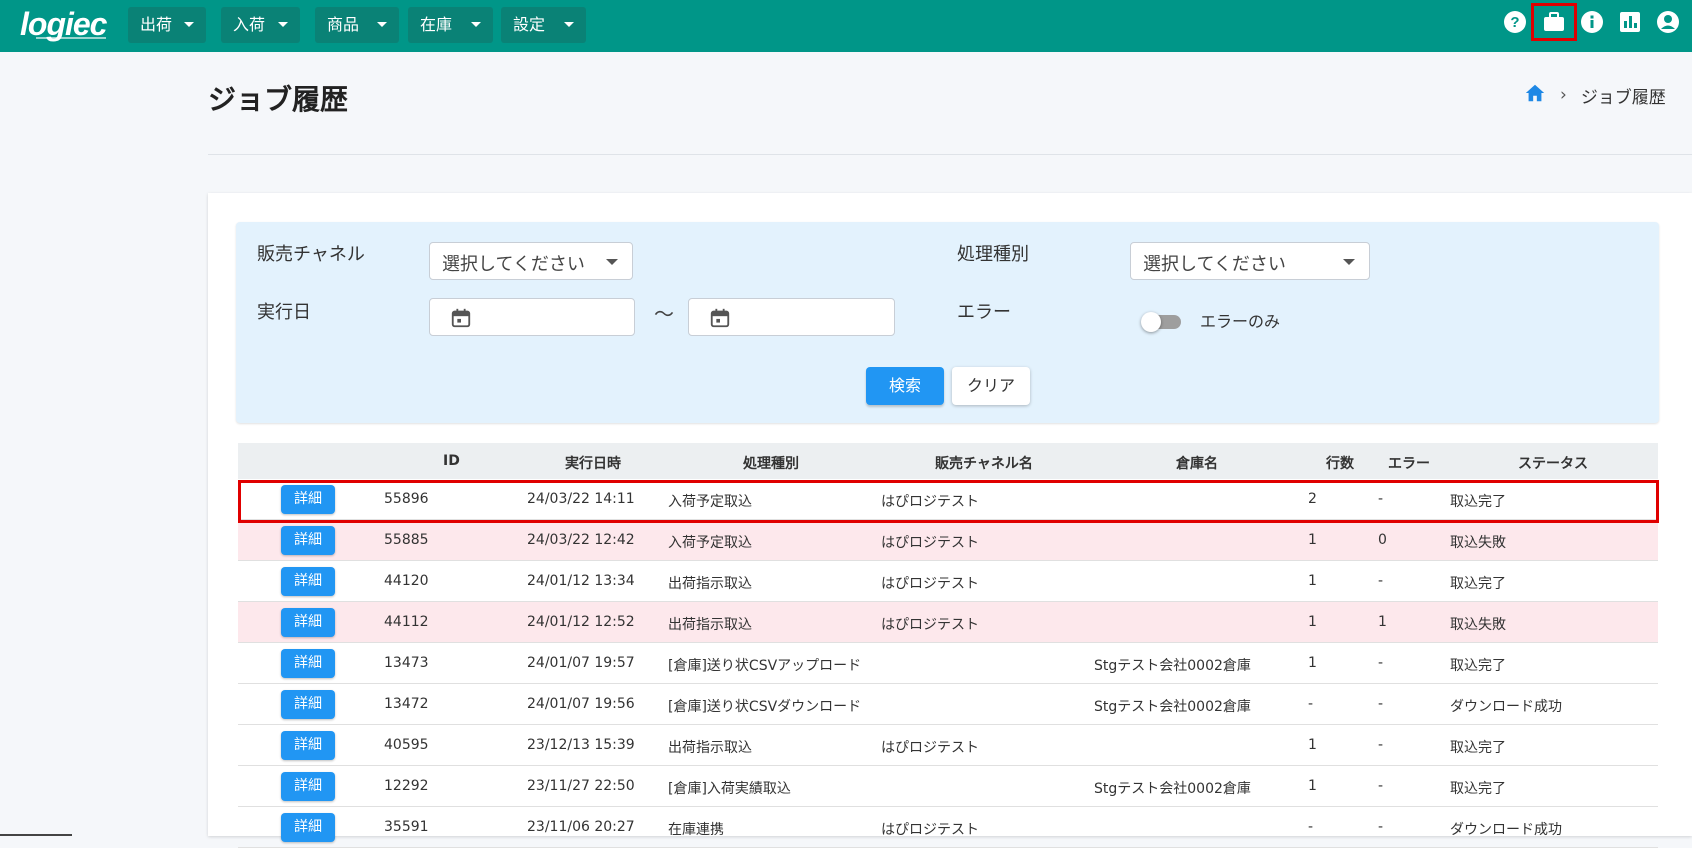  What do you see at coordinates (948, 622) in the screenshot?
I see `table-row: 詳細 44112 24/01/12 12:52 出荷指示取込 はぴロジテスト 1 1 取込失敗` at bounding box center [948, 622].